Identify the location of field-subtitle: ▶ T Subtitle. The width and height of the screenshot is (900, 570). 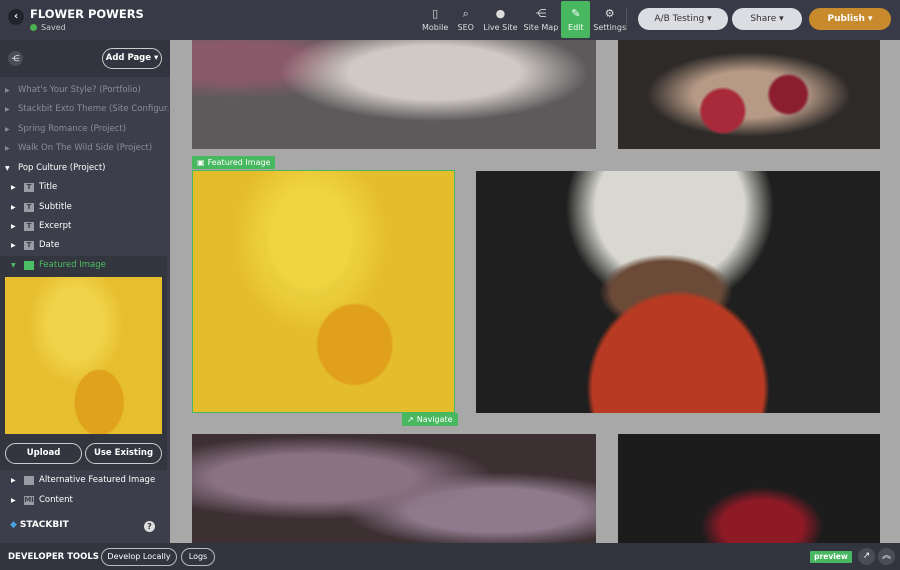
(41, 207).